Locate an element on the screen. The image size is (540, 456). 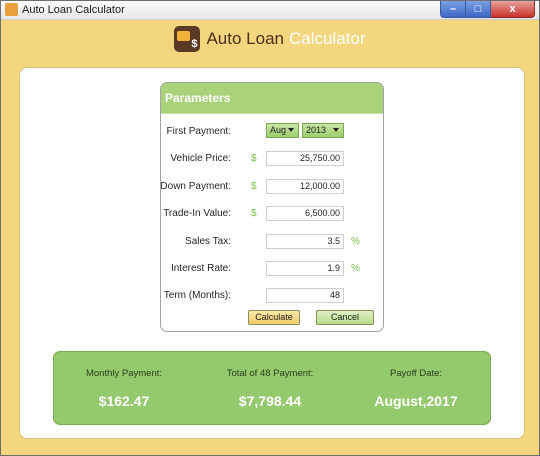
interest-rate-row: Interest Rate: 1.9 % is located at coordinates (272, 269).